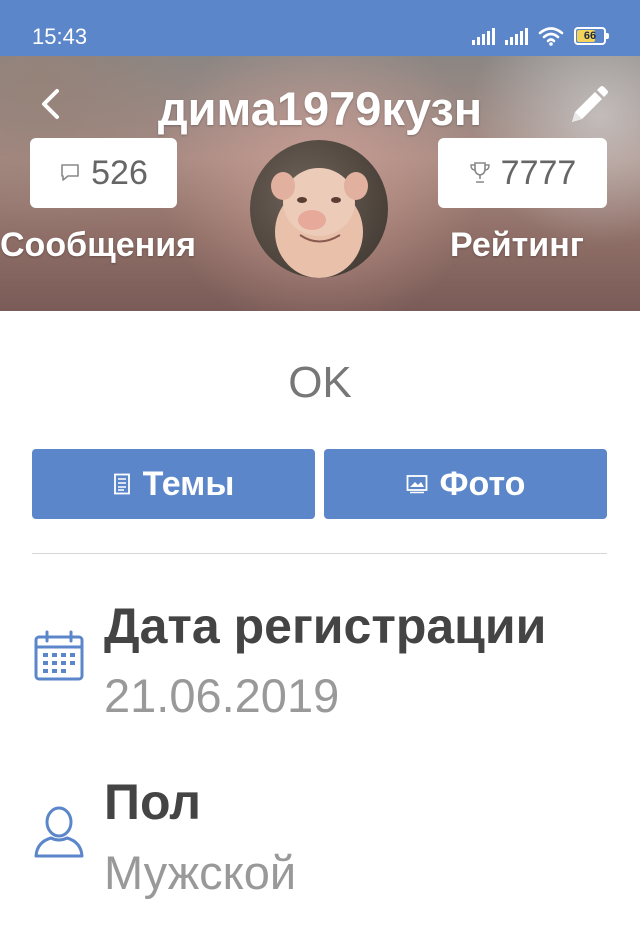 The height and width of the screenshot is (939, 640). Describe the element at coordinates (319, 553) in the screenshot. I see `divider` at that location.